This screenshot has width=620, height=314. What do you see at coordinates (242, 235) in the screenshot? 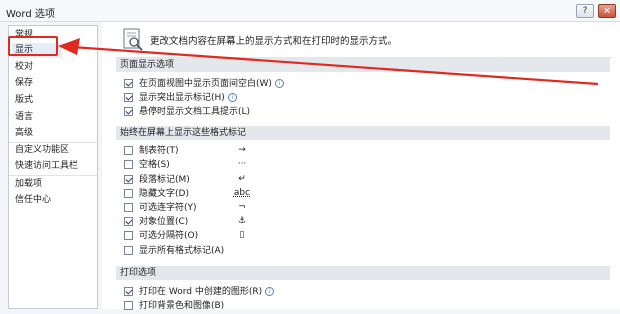
I see `optional-break-icon: ▯` at bounding box center [242, 235].